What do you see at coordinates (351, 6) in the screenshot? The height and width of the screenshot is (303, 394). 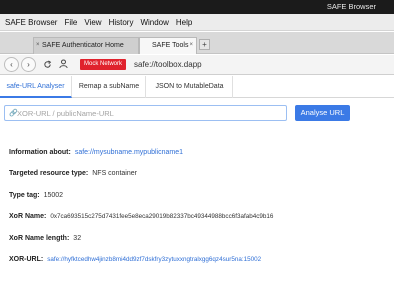 I see `os-app-title: SAFE Browser` at bounding box center [351, 6].